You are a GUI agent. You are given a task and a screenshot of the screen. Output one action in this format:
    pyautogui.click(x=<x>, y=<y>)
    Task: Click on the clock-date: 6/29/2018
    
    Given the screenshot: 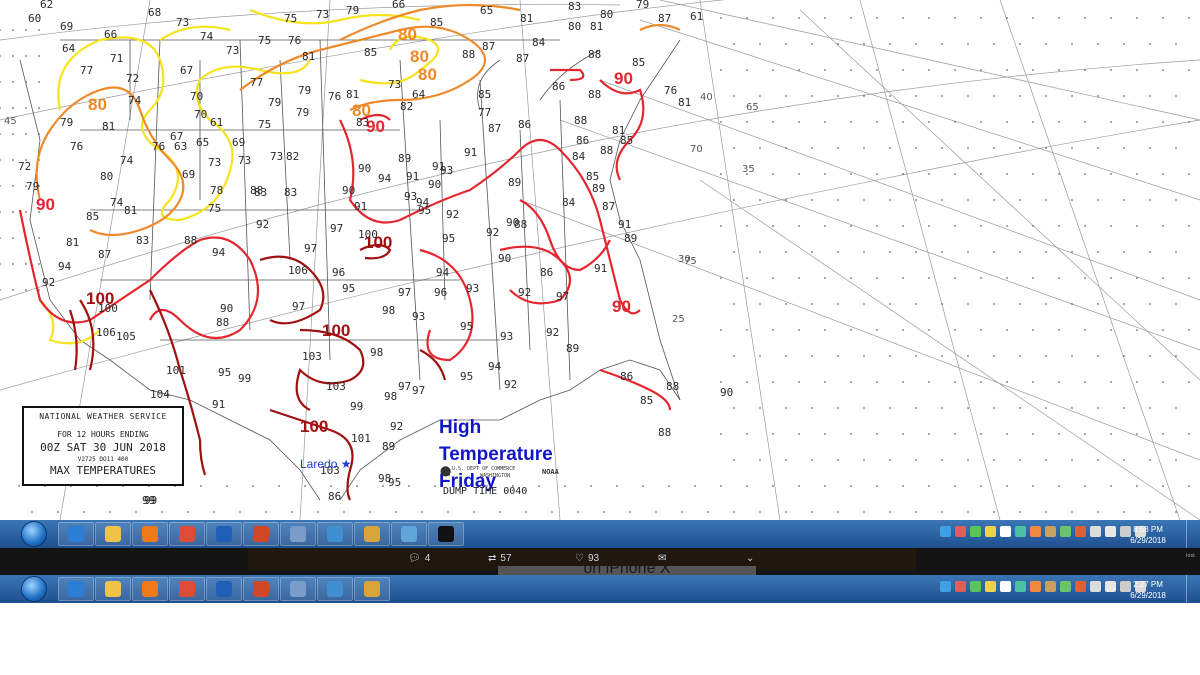 What is the action you would take?
    pyautogui.click(x=1148, y=540)
    